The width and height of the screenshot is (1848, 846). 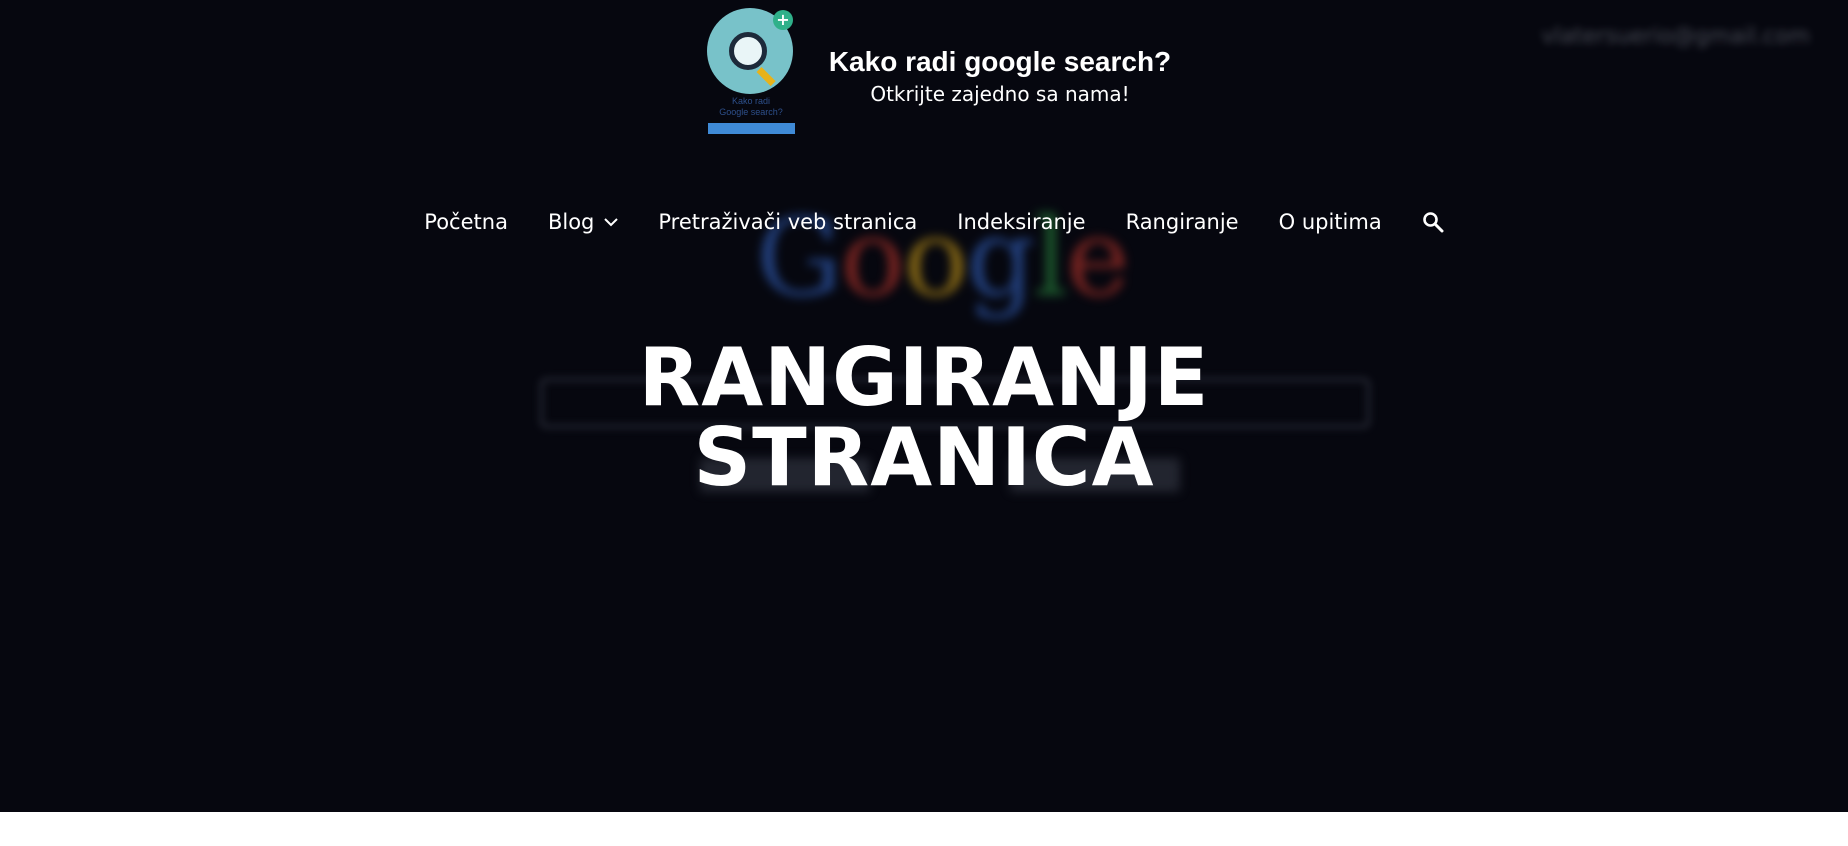 I want to click on search-button, so click(x=1433, y=222).